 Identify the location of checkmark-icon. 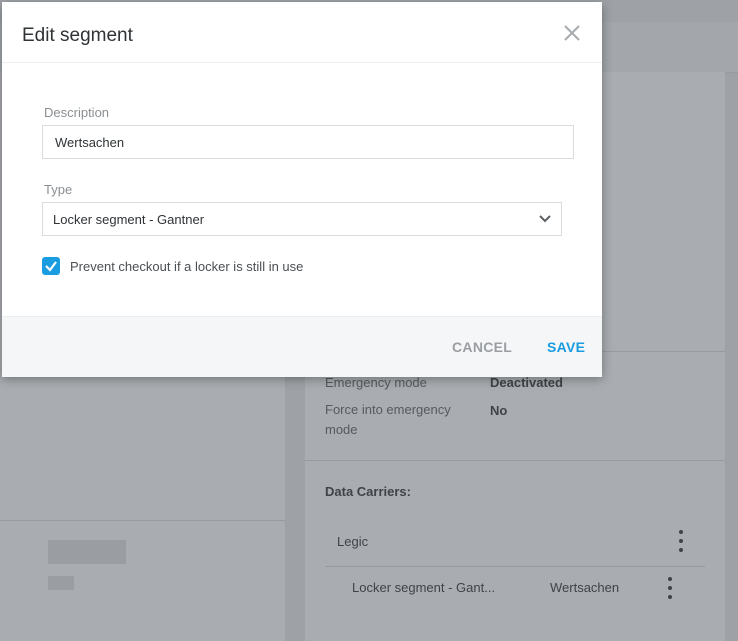
(51, 266).